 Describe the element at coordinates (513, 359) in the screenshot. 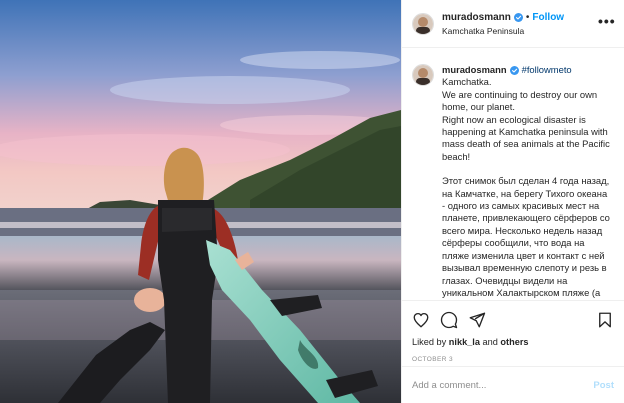

I see `post-date: OCTOBER 3` at that location.